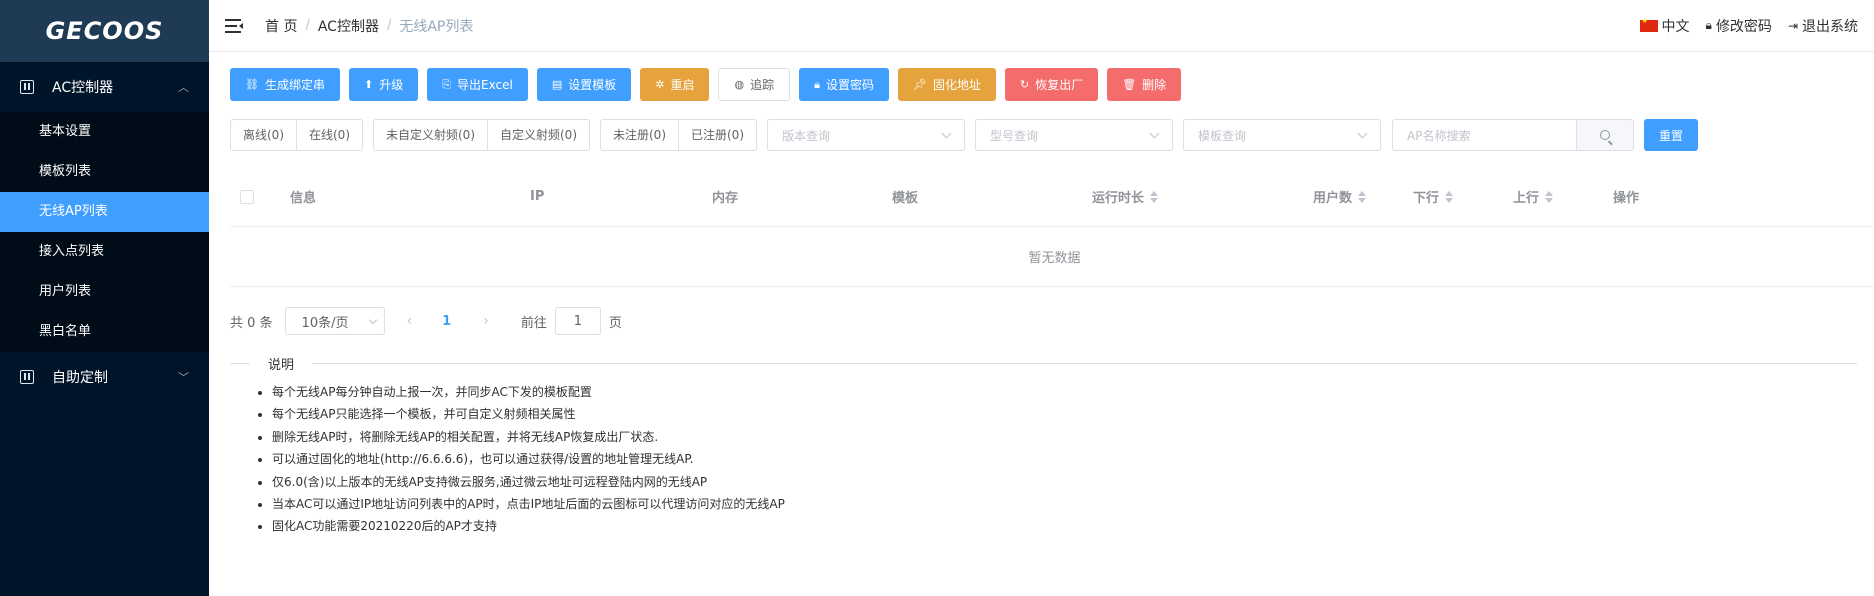 The image size is (1874, 596). Describe the element at coordinates (325, 323) in the screenshot. I see `page-size-value: 10条/页` at that location.